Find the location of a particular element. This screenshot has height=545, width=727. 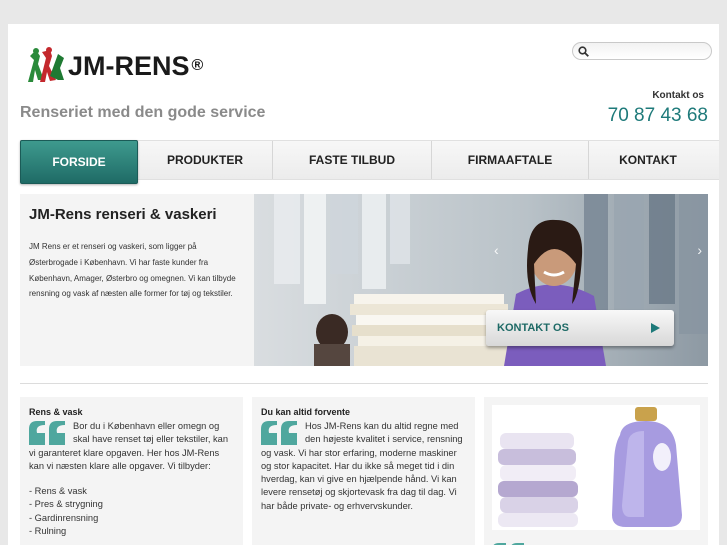

nav-item-produkter: PRODUKTER is located at coordinates (205, 160).